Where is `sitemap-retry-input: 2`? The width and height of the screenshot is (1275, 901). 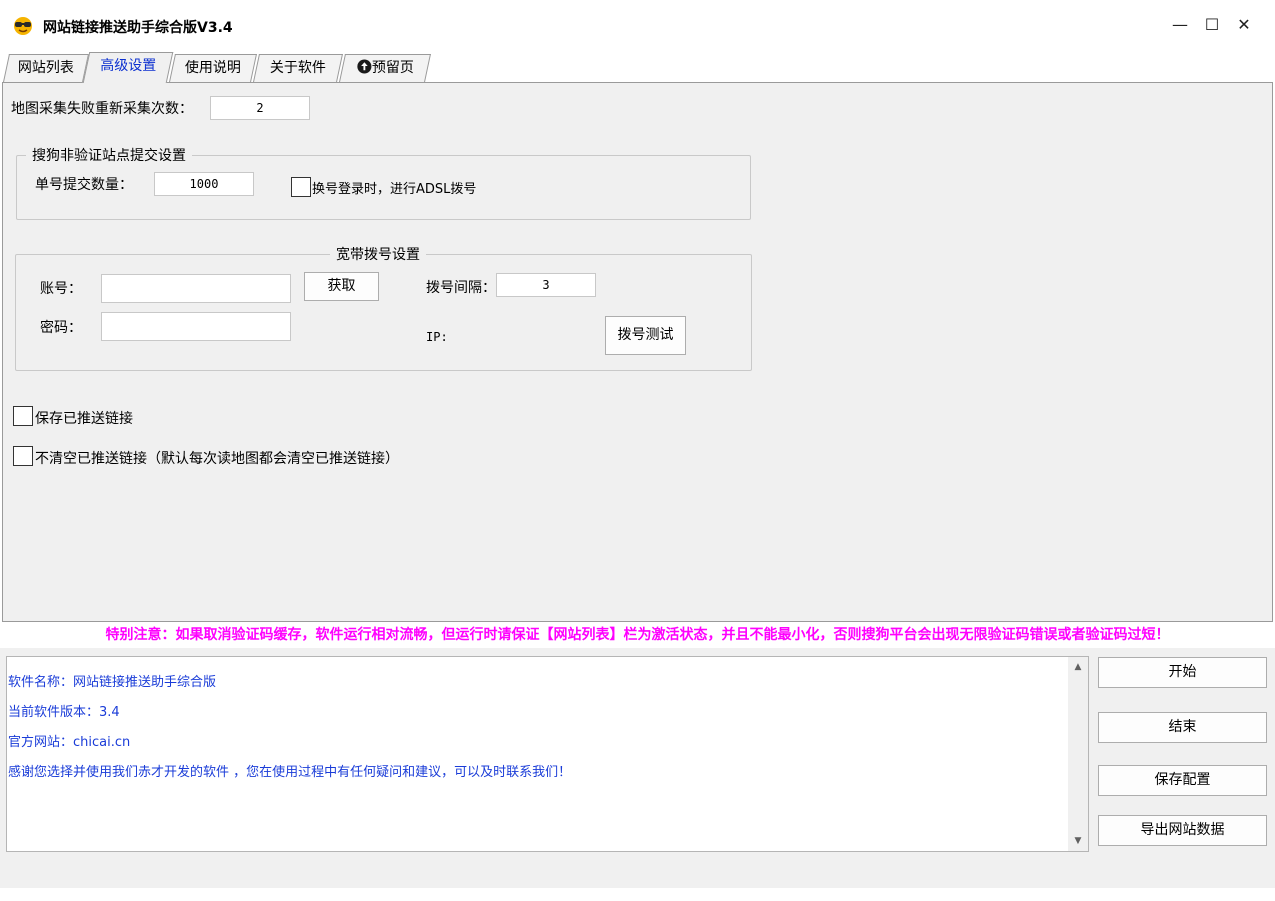
sitemap-retry-input: 2 is located at coordinates (260, 108).